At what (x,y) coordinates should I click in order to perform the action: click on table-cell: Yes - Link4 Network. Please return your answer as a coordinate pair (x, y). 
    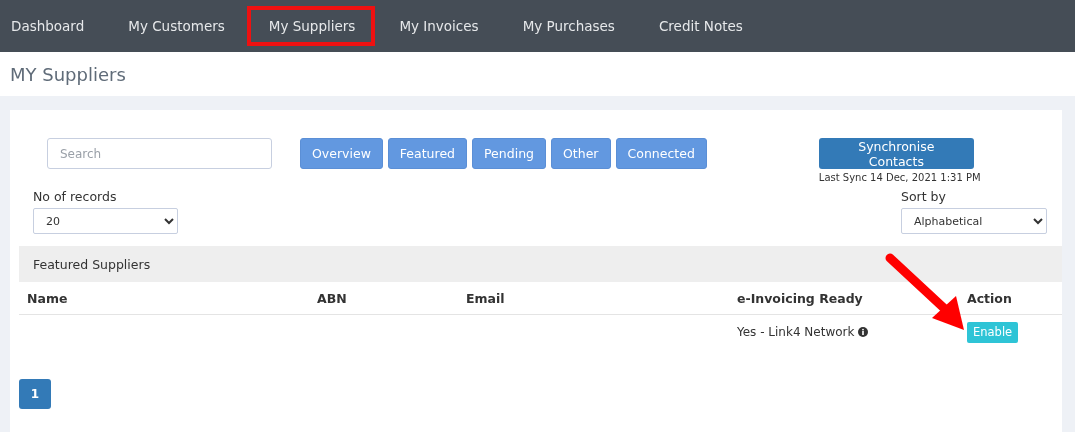
    Looking at the image, I should click on (852, 332).